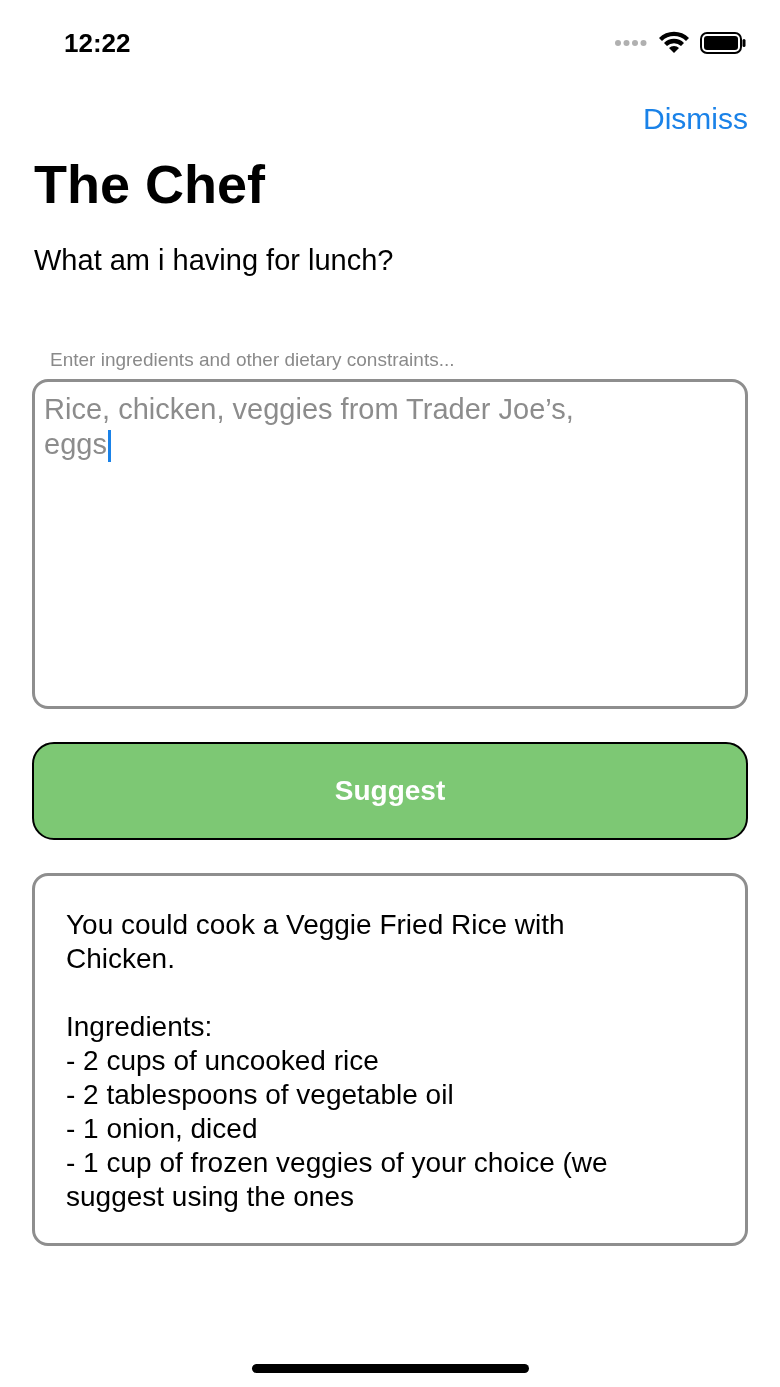 The height and width of the screenshot is (1387, 780). What do you see at coordinates (309, 426) in the screenshot?
I see `field-value: Rice, chicken, veggies from Trader Joe’s, eggs` at bounding box center [309, 426].